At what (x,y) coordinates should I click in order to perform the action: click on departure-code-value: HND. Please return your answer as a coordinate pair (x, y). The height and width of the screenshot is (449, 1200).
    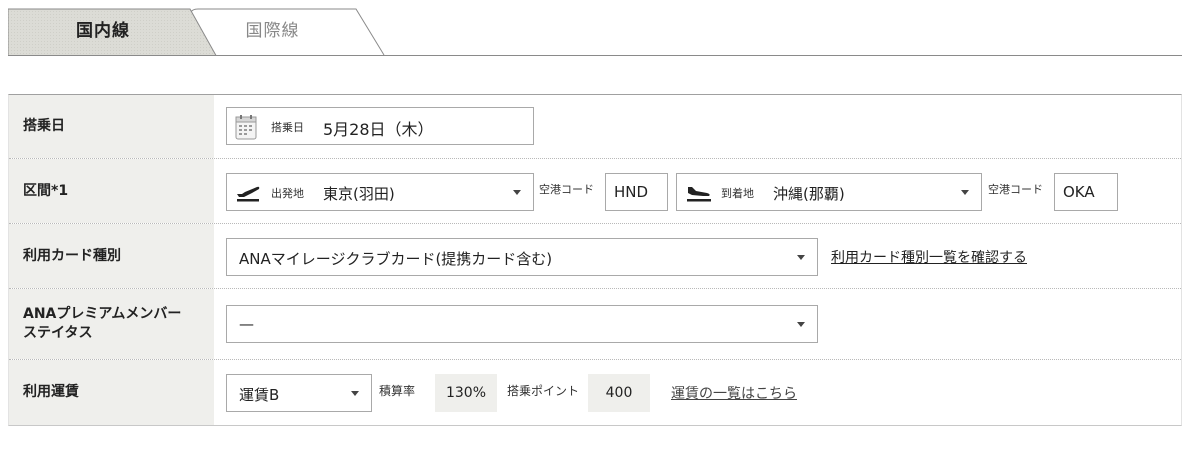
    Looking at the image, I should click on (631, 192).